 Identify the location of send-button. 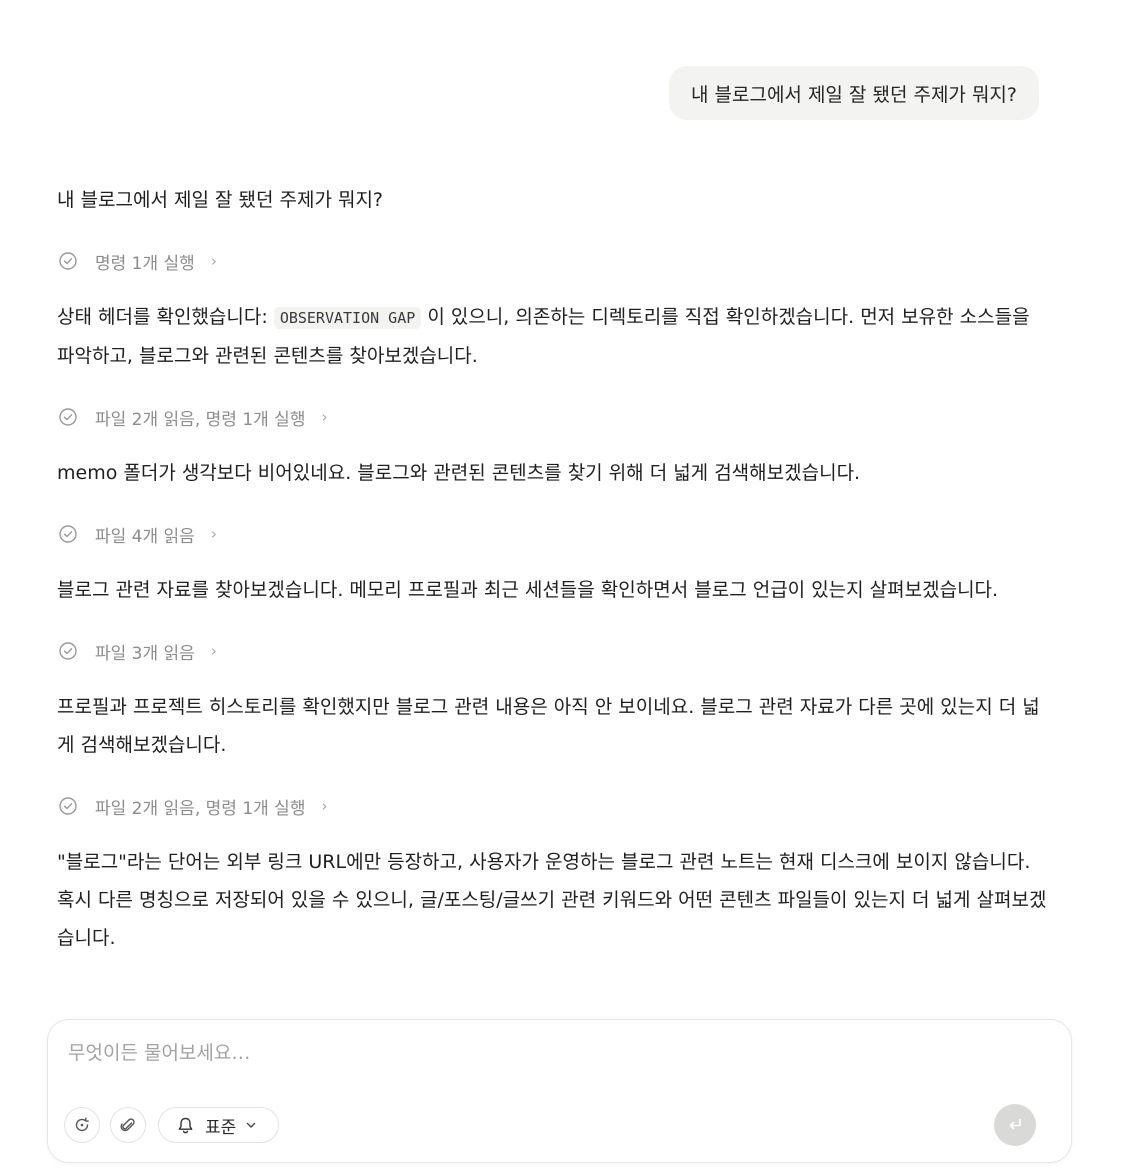
(1015, 1125).